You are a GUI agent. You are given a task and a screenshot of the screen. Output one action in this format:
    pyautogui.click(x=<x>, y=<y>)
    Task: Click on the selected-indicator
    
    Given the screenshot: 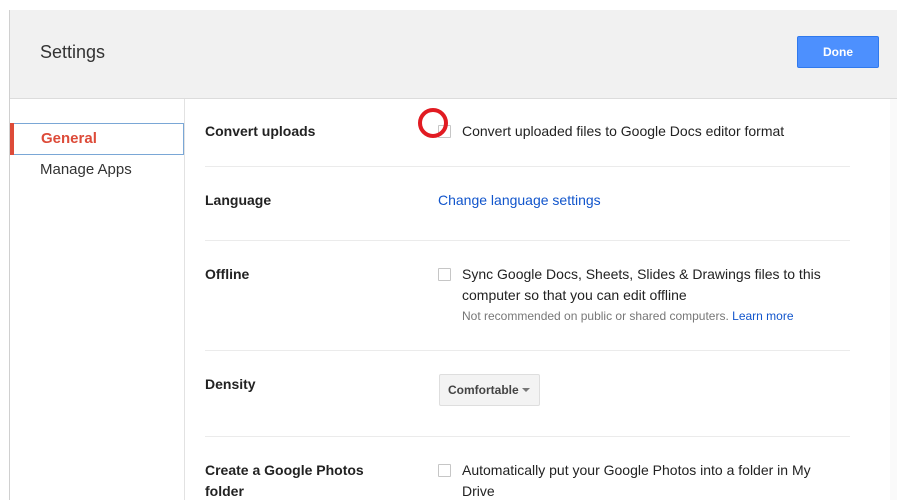 What is the action you would take?
    pyautogui.click(x=12, y=139)
    